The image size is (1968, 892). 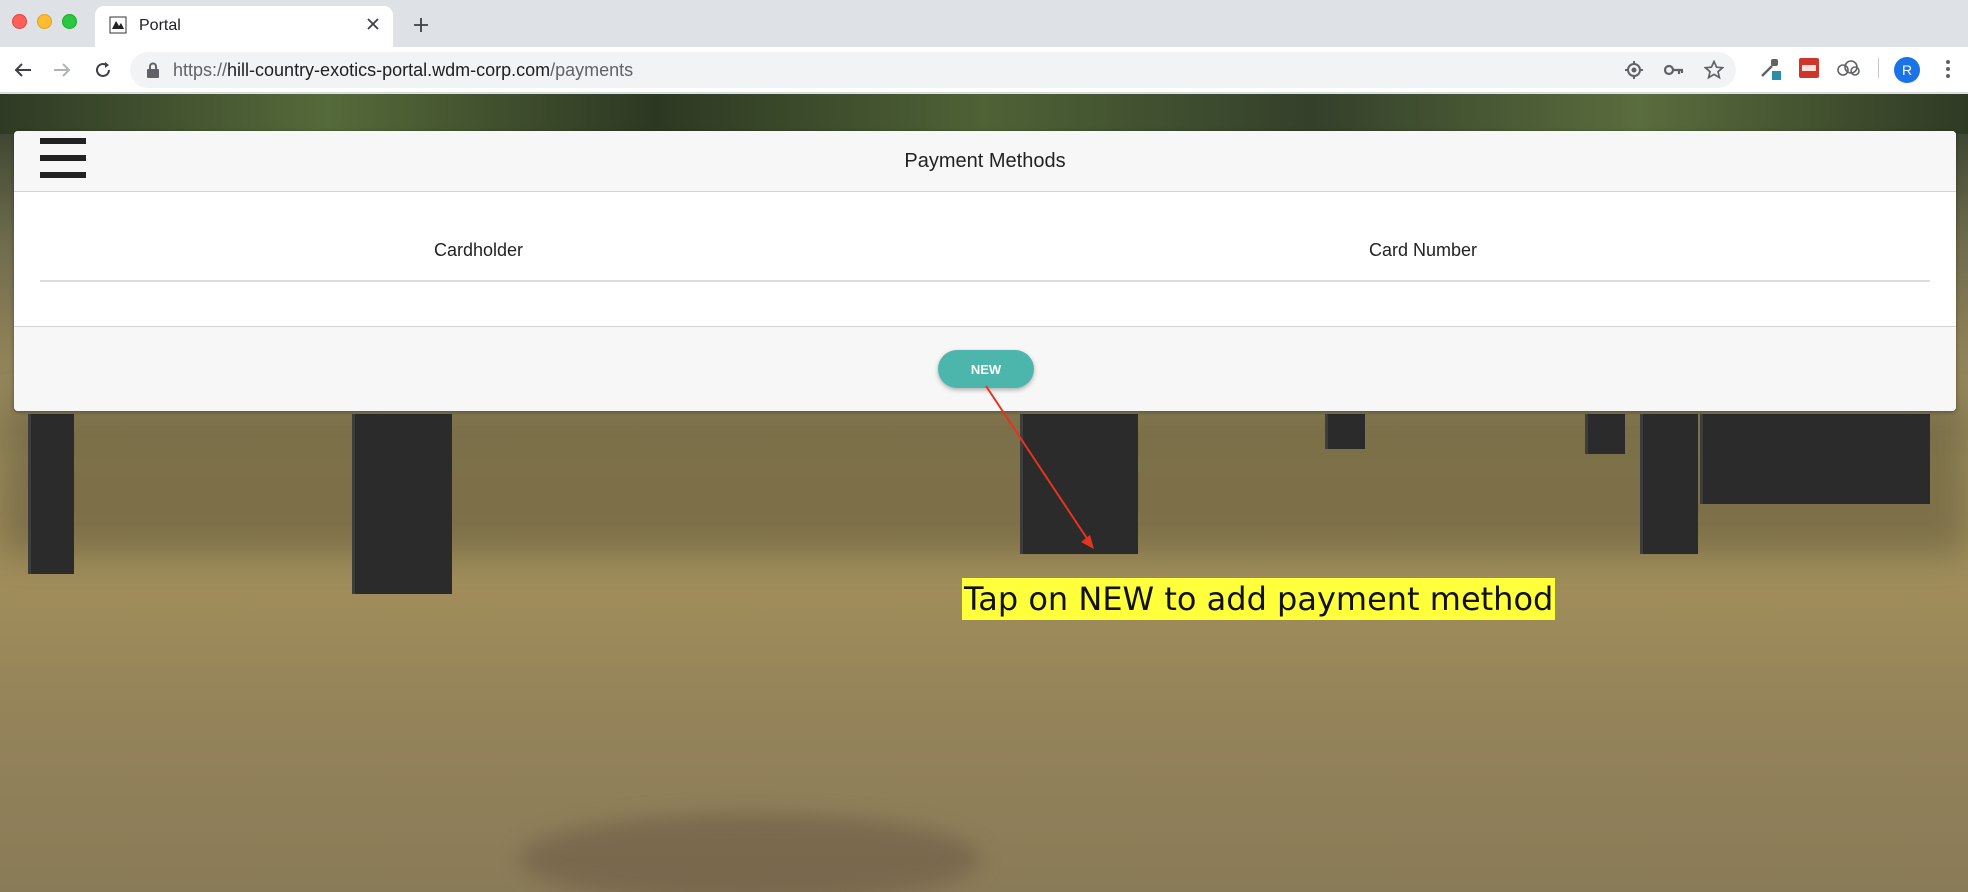 I want to click on zoom-window-button, so click(x=69, y=21).